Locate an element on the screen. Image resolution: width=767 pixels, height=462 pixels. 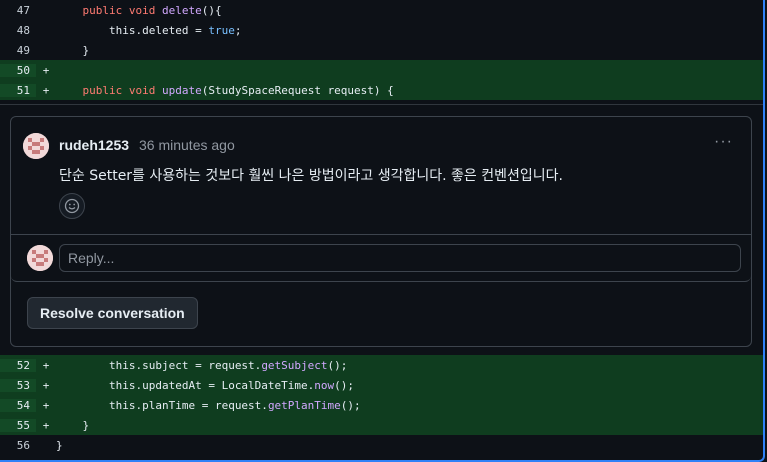
diff-line-added: 55 + } is located at coordinates (381, 425).